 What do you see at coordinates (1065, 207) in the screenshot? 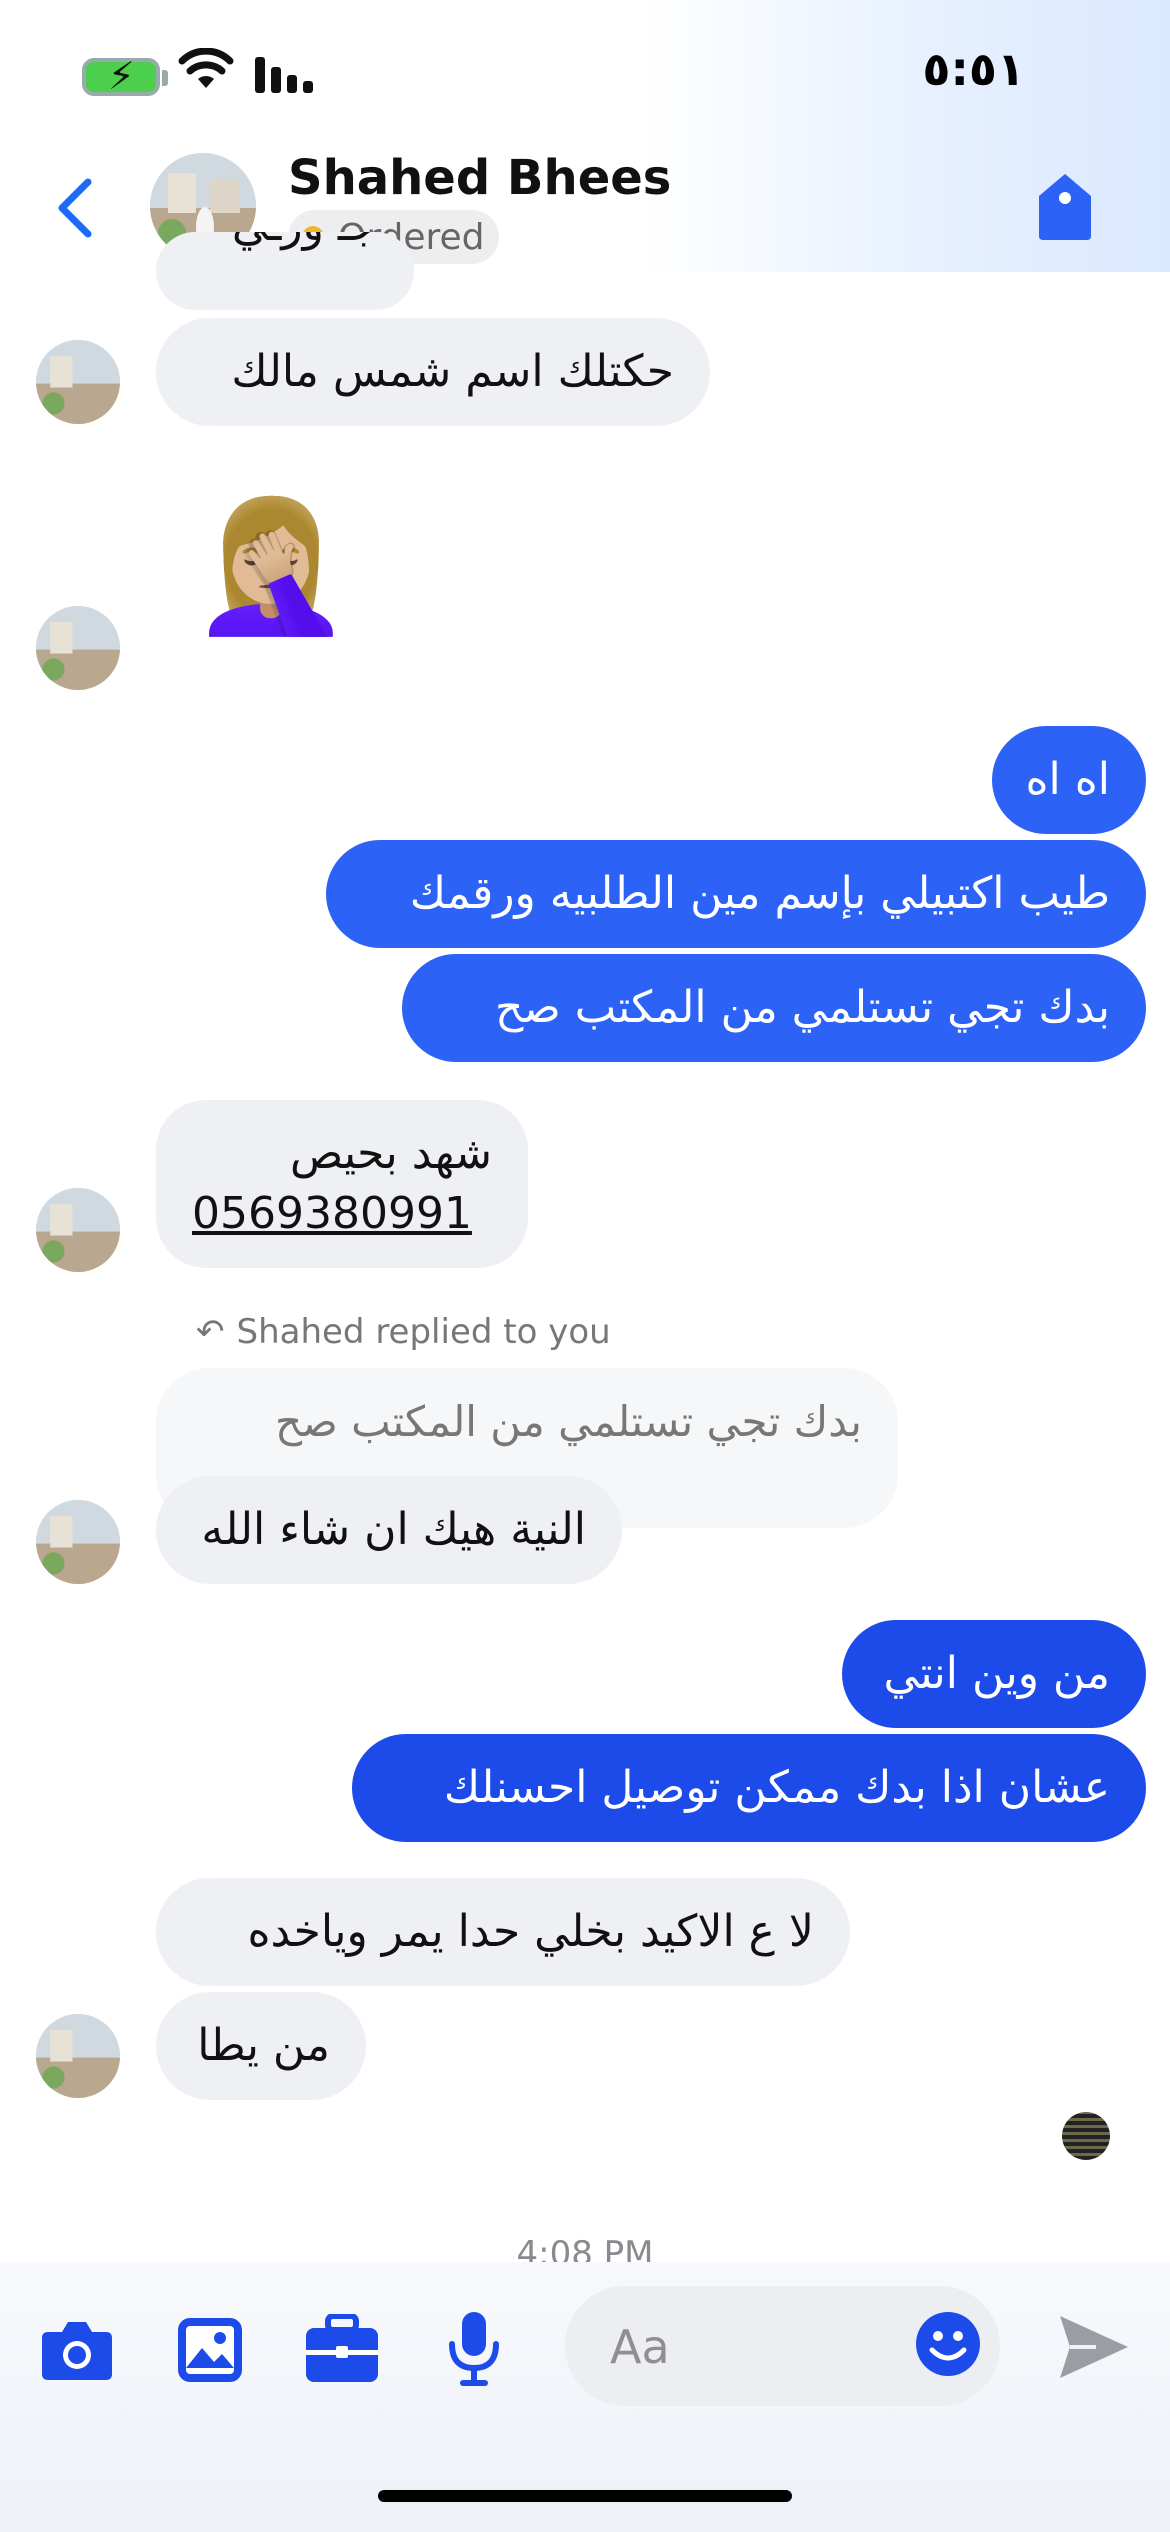
I see `tag-icon` at bounding box center [1065, 207].